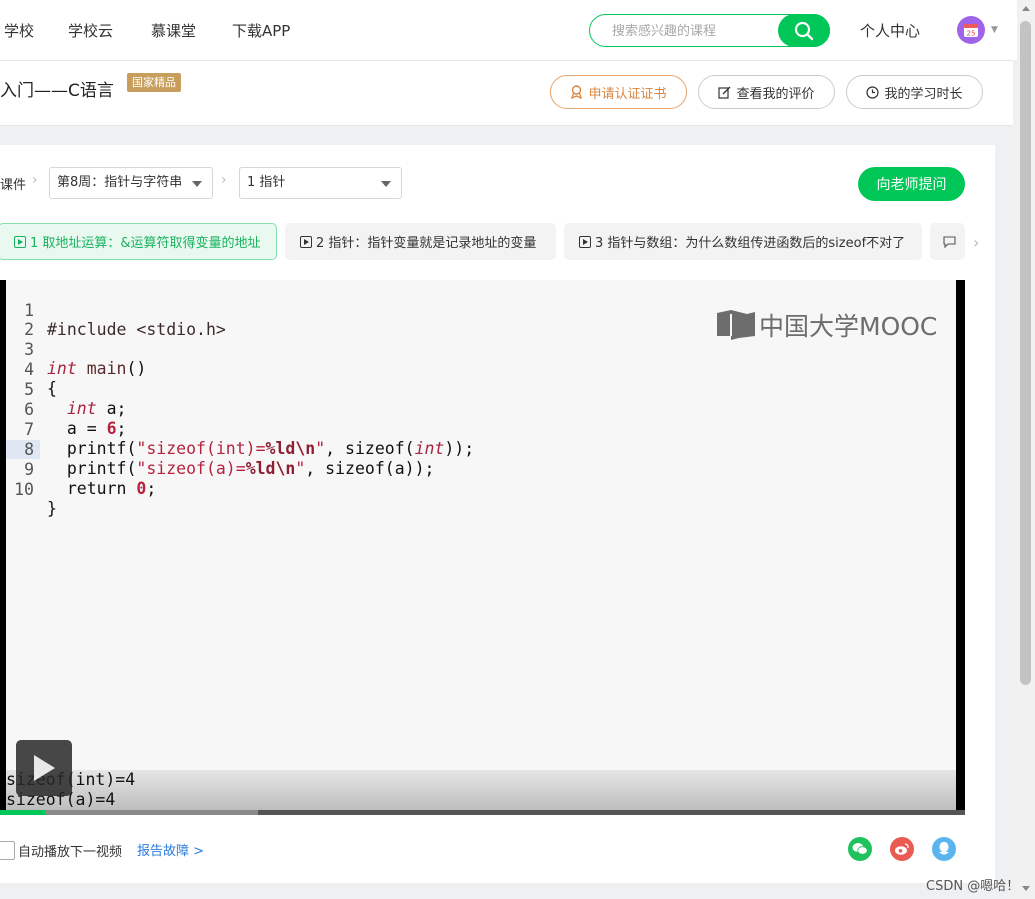 Image resolution: width=1035 pixels, height=899 pixels. What do you see at coordinates (13, 183) in the screenshot?
I see `breadcrumb-courseware: 课件` at bounding box center [13, 183].